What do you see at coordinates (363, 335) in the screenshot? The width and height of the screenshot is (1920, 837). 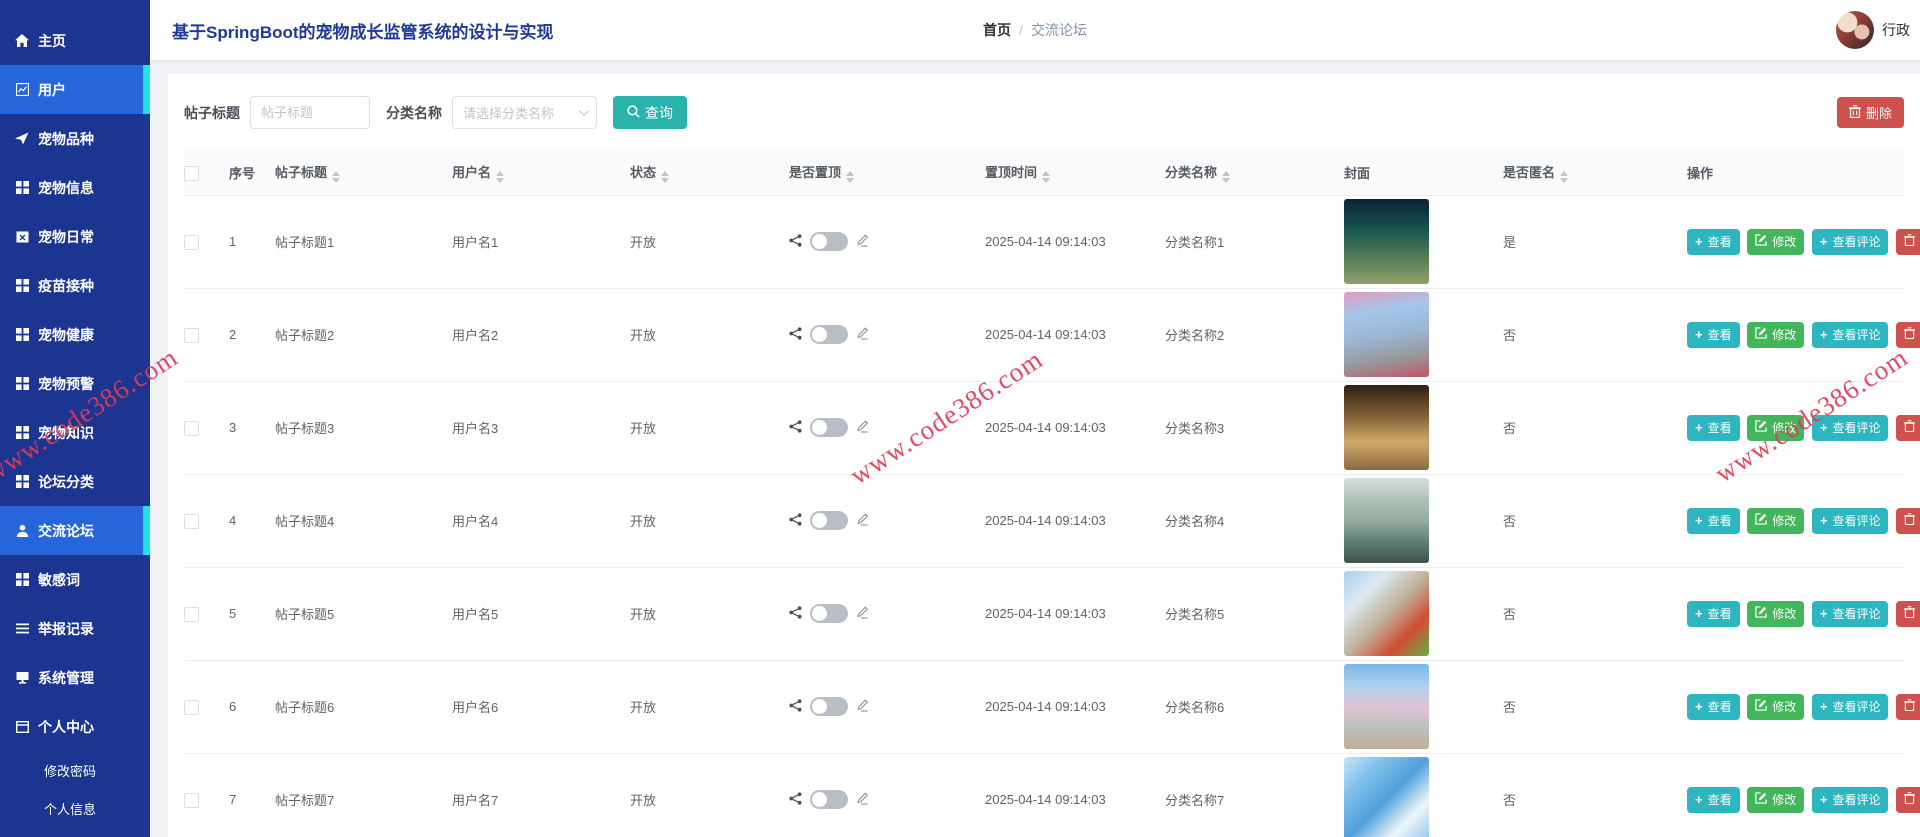 I see `row-title: 帖子标题2` at bounding box center [363, 335].